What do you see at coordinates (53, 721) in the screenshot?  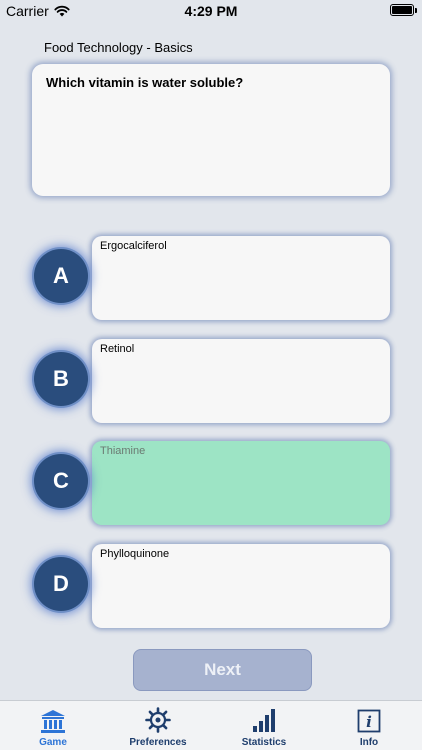 I see `bank-icon` at bounding box center [53, 721].